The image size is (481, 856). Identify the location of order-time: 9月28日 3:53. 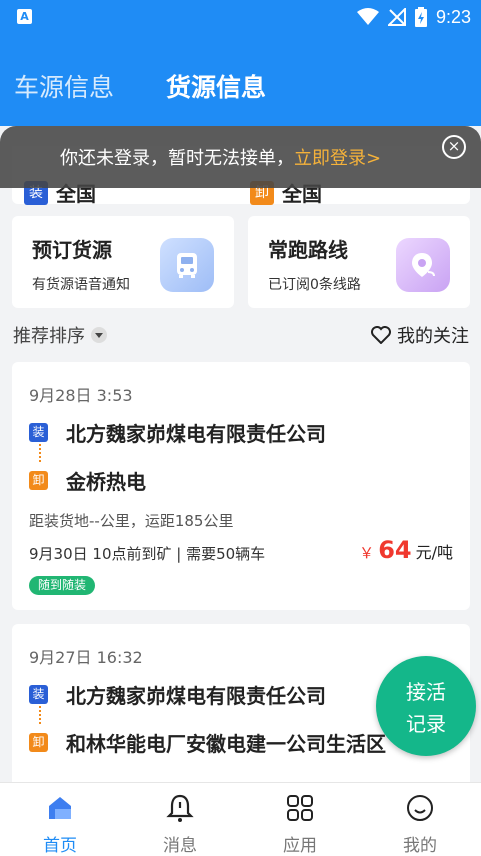
(81, 395).